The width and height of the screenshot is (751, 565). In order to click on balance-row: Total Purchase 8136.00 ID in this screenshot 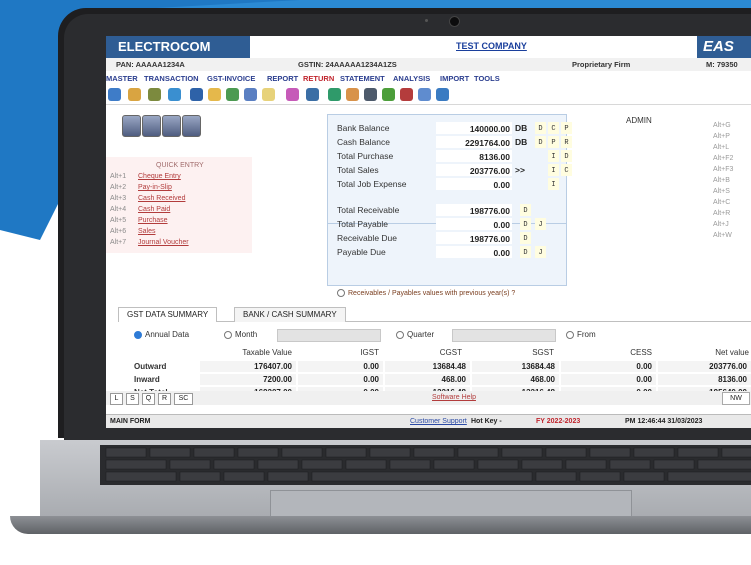, I will do `click(450, 156)`.